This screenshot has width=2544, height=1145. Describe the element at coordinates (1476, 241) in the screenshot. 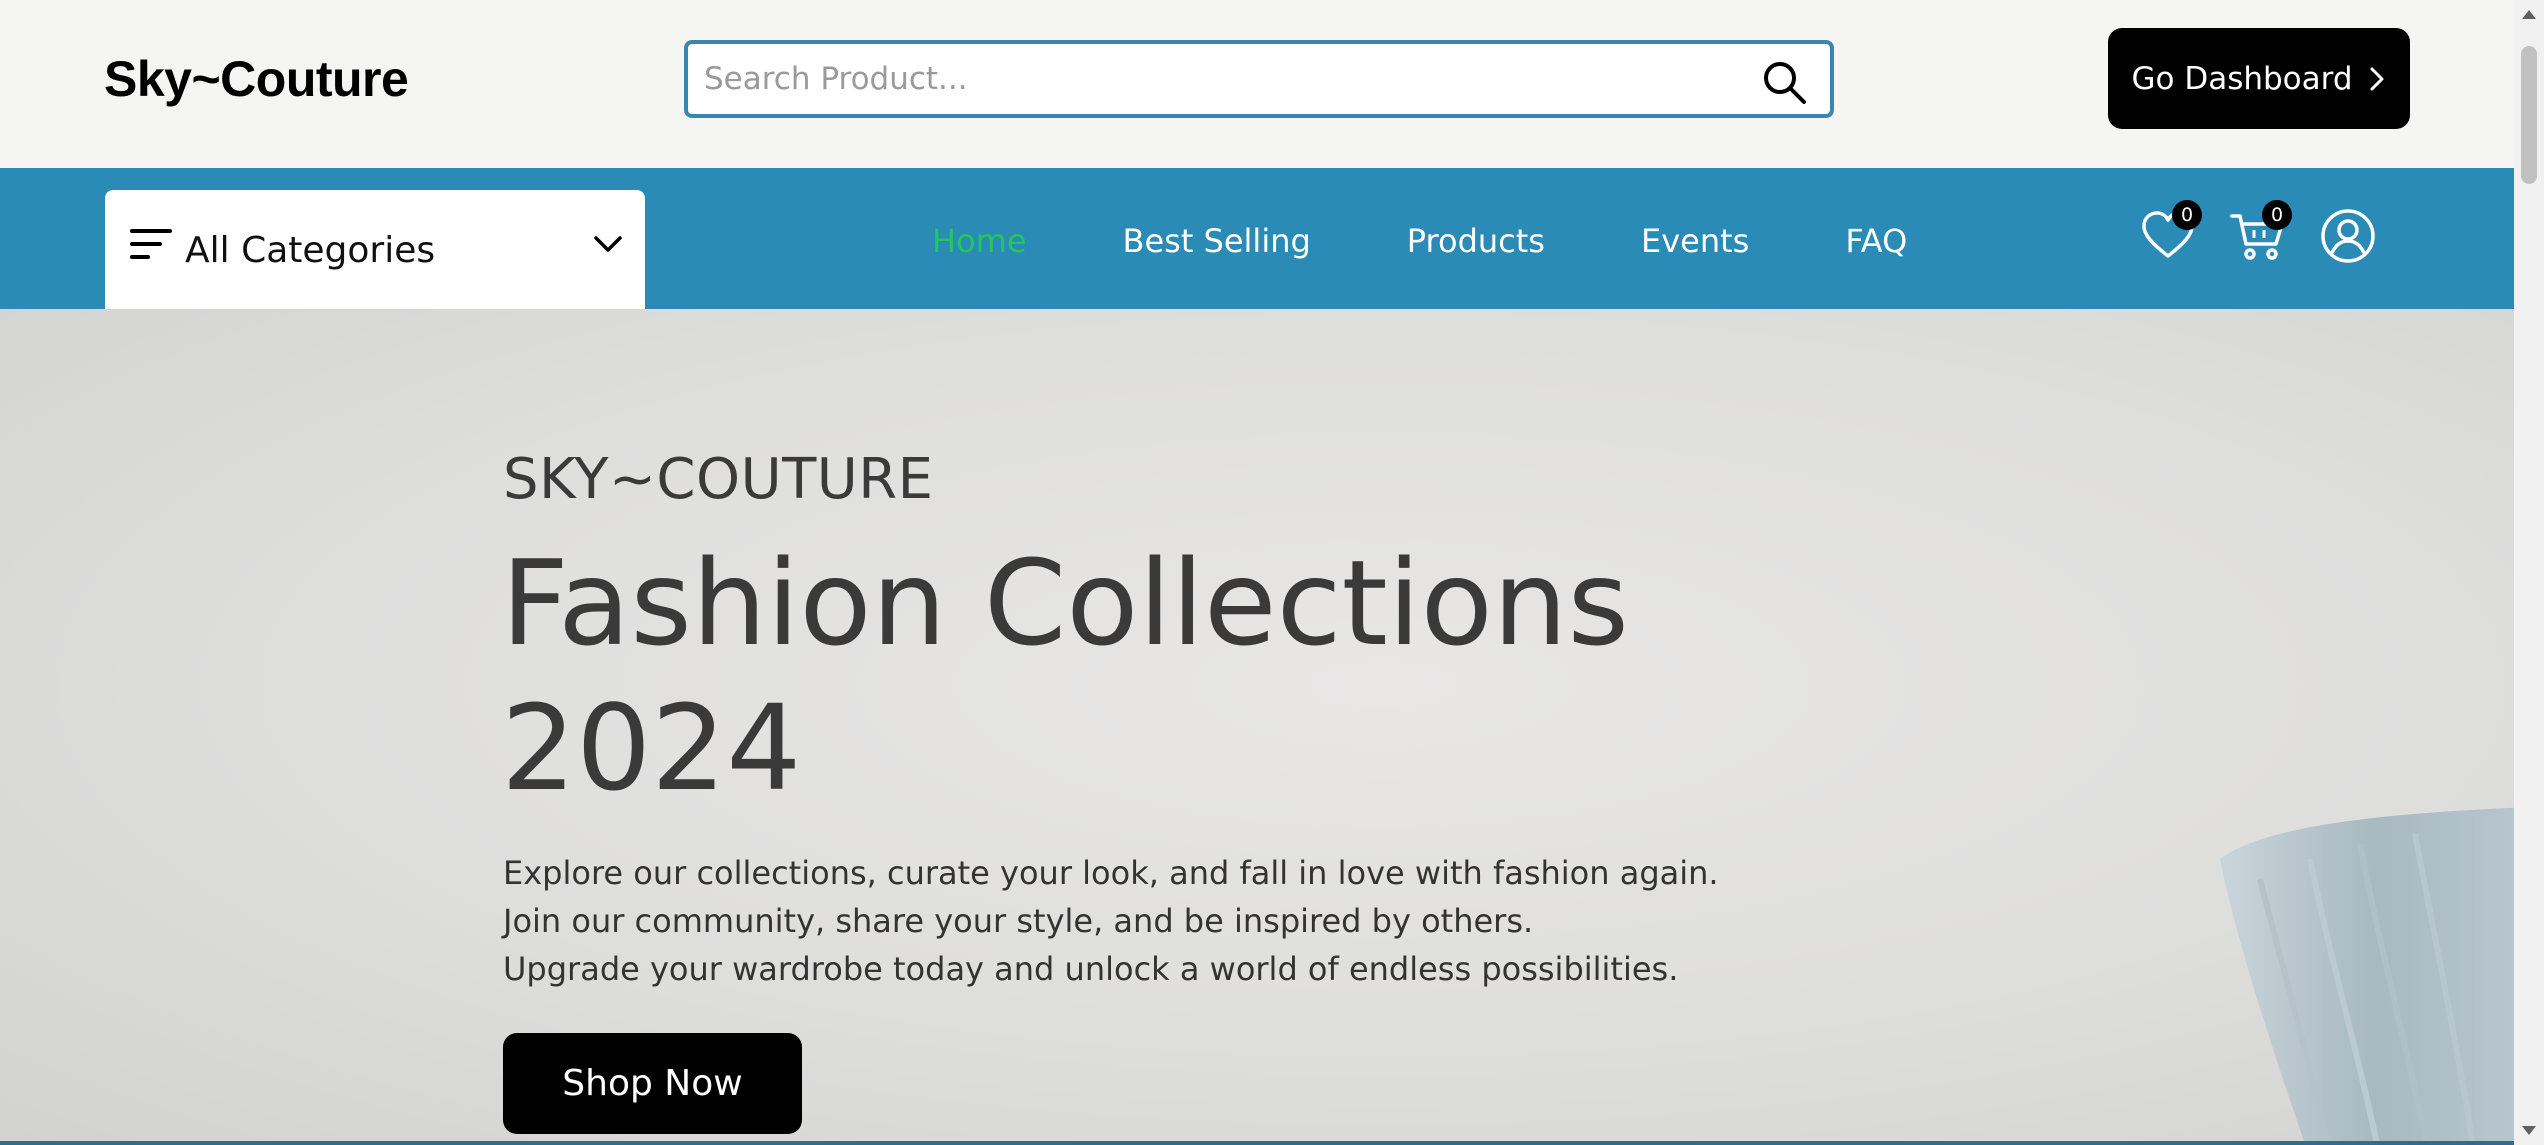

I see `nav-link-products: Products` at that location.